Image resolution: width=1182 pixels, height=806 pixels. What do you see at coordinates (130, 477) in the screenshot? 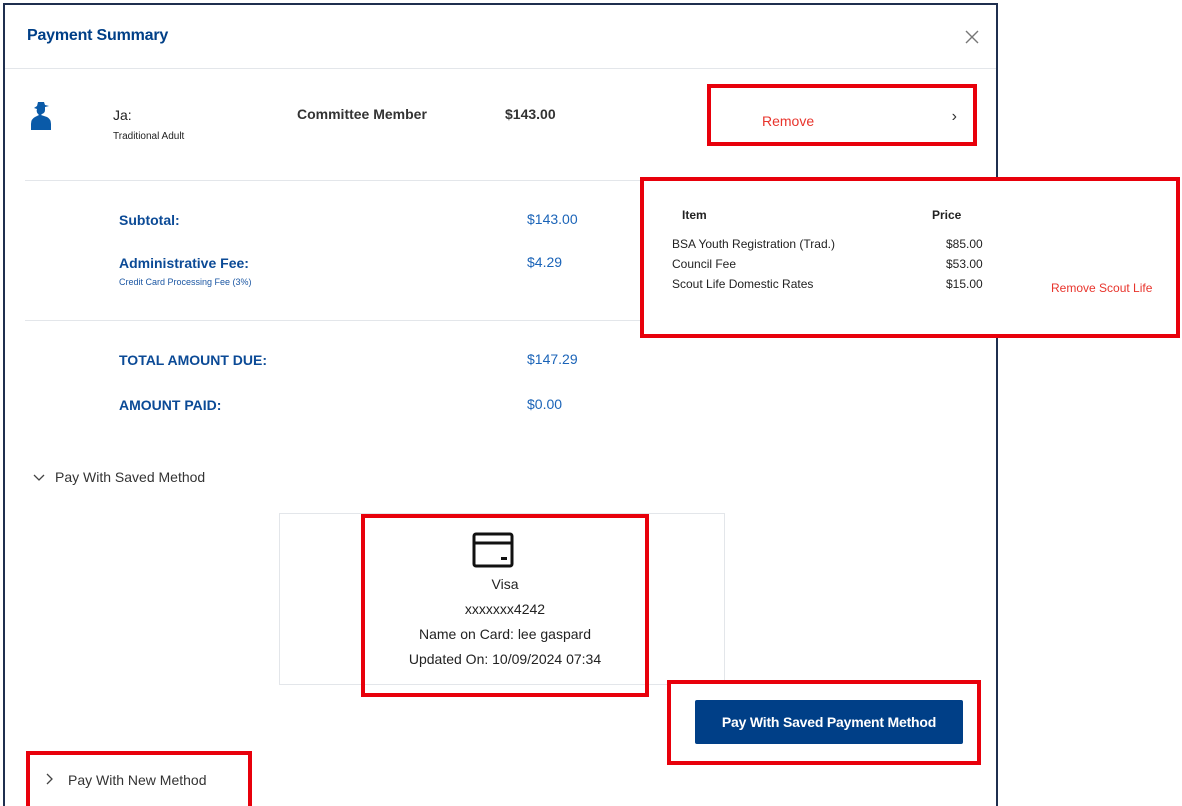
I see `section-label: Pay With Saved Method` at bounding box center [130, 477].